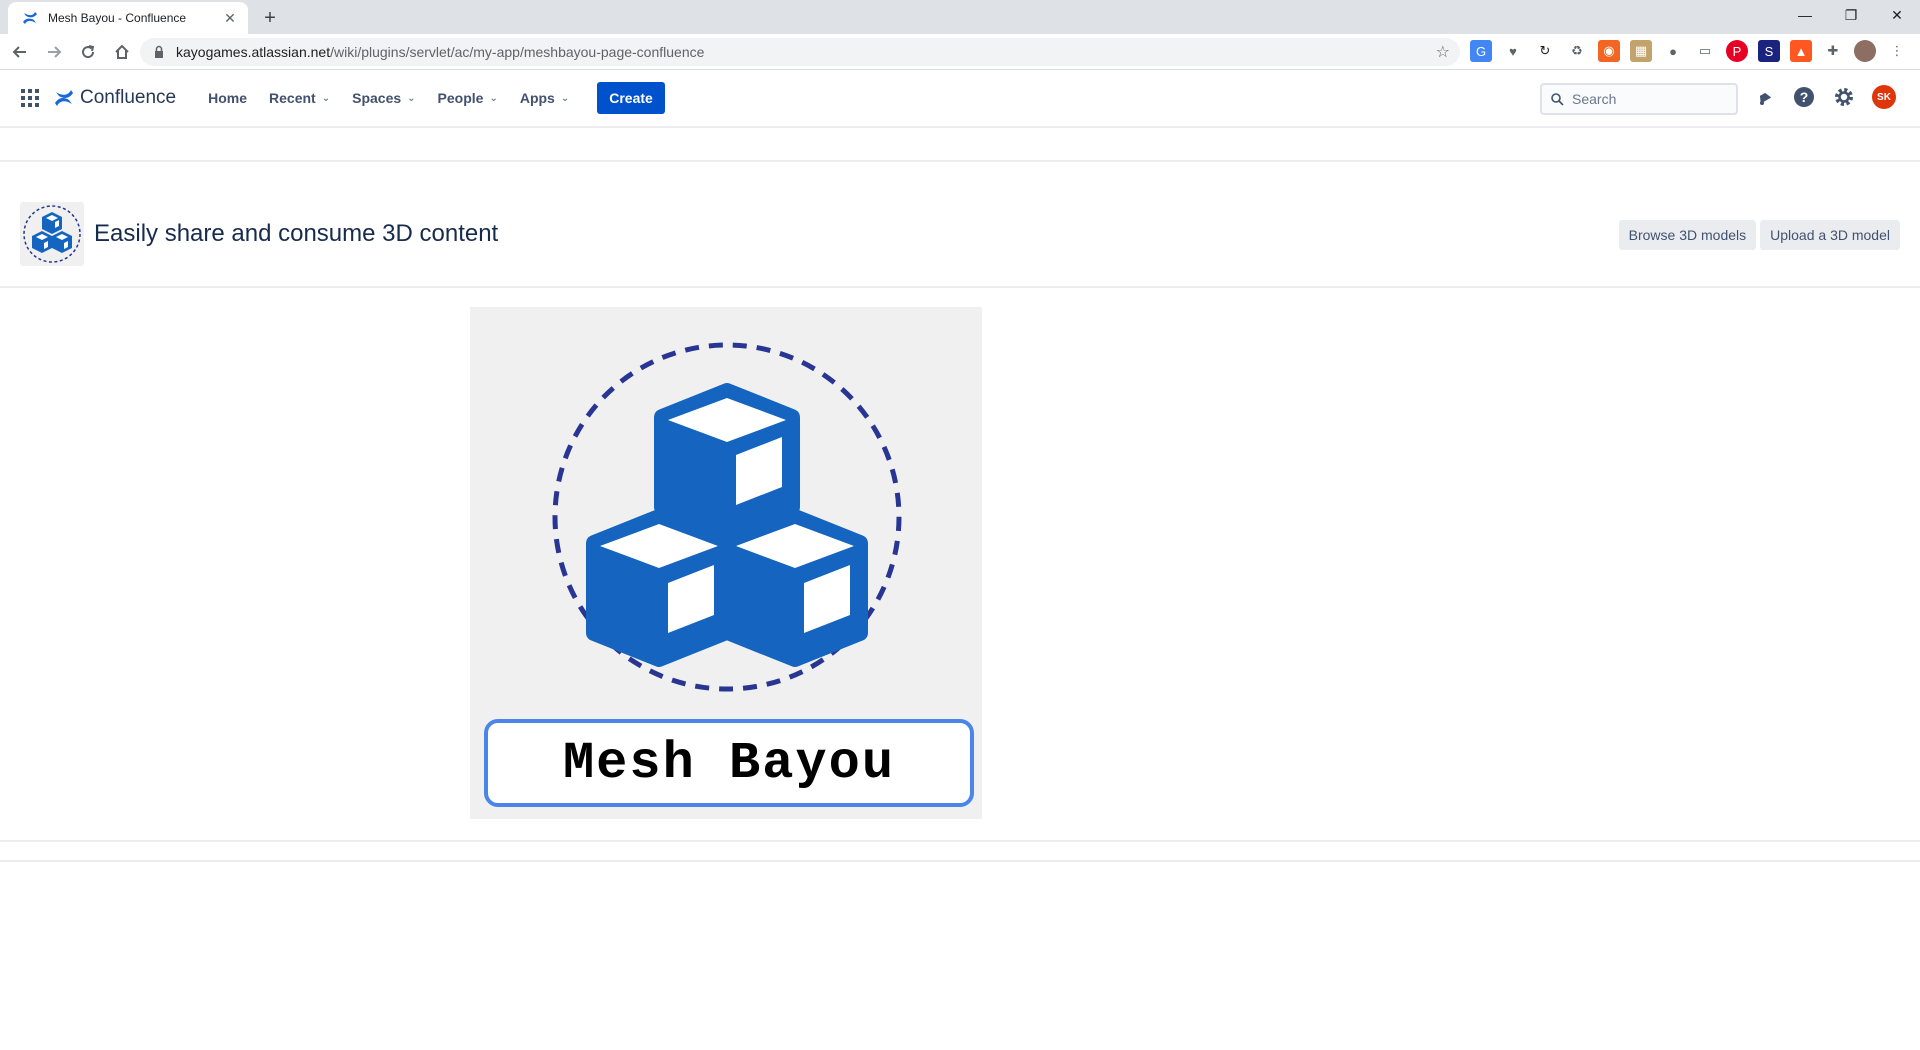 This screenshot has height=1050, width=1920. Describe the element at coordinates (64, 98) in the screenshot. I see `confluence-logo-icon` at that location.